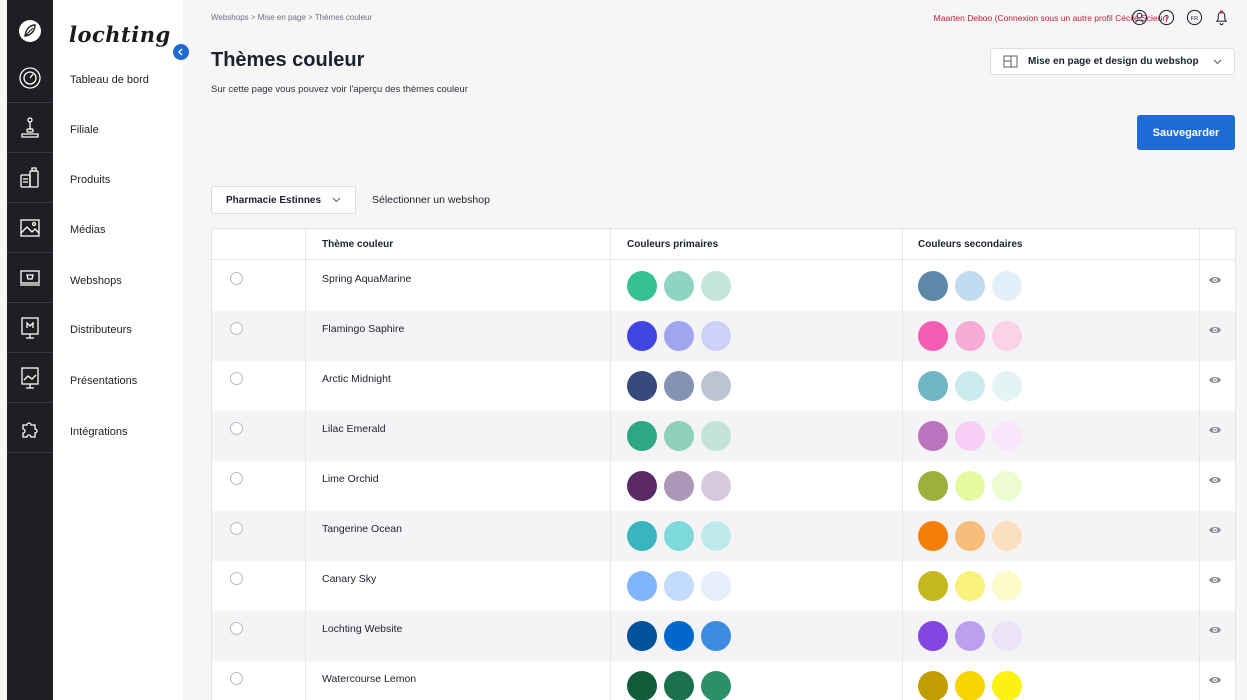 This screenshot has width=1247, height=700. Describe the element at coordinates (723, 636) in the screenshot. I see `table-row: Lochting Website` at that location.